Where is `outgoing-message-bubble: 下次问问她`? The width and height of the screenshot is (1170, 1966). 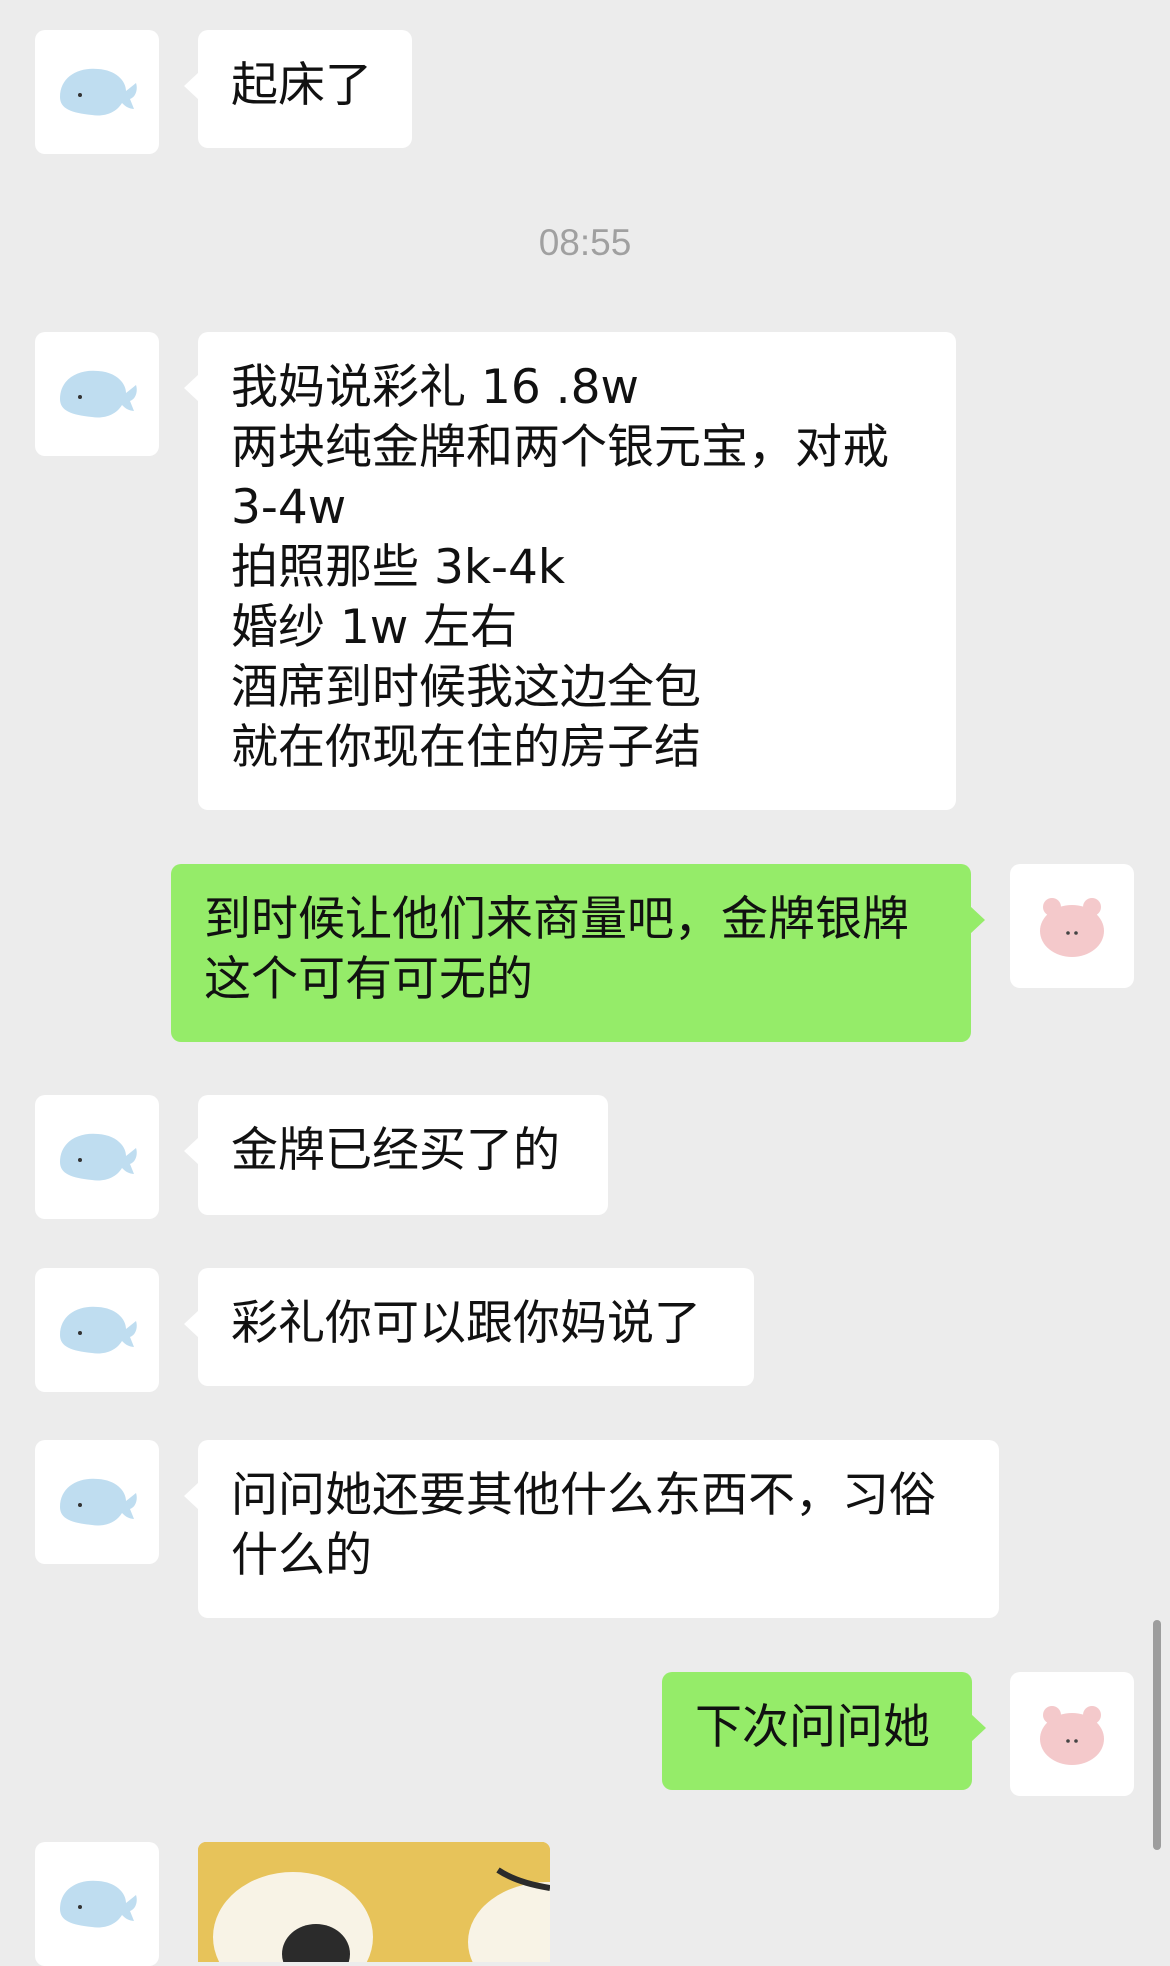
outgoing-message-bubble: 下次问问她 is located at coordinates (824, 1731).